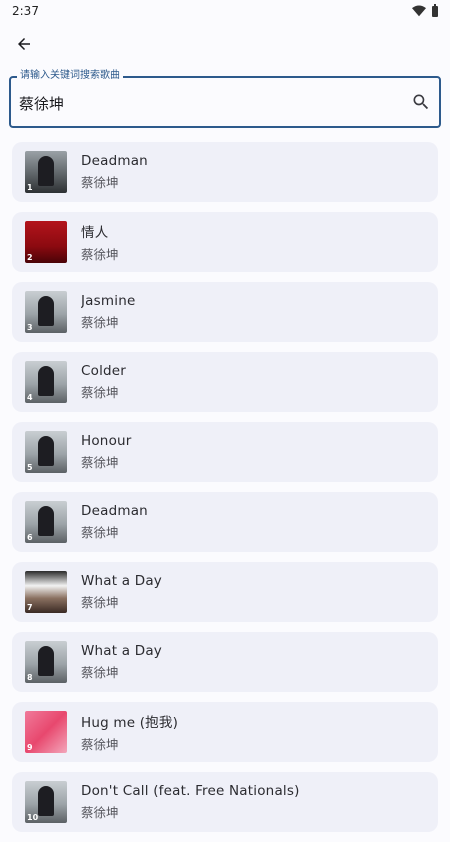 The height and width of the screenshot is (842, 450). I want to click on song-title: Hug me (抱我), so click(130, 723).